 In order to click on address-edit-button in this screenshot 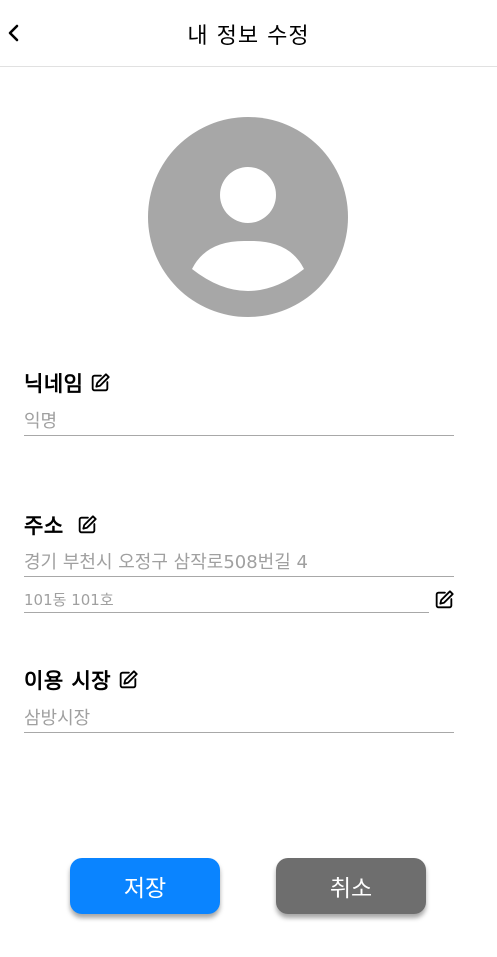, I will do `click(87, 525)`.